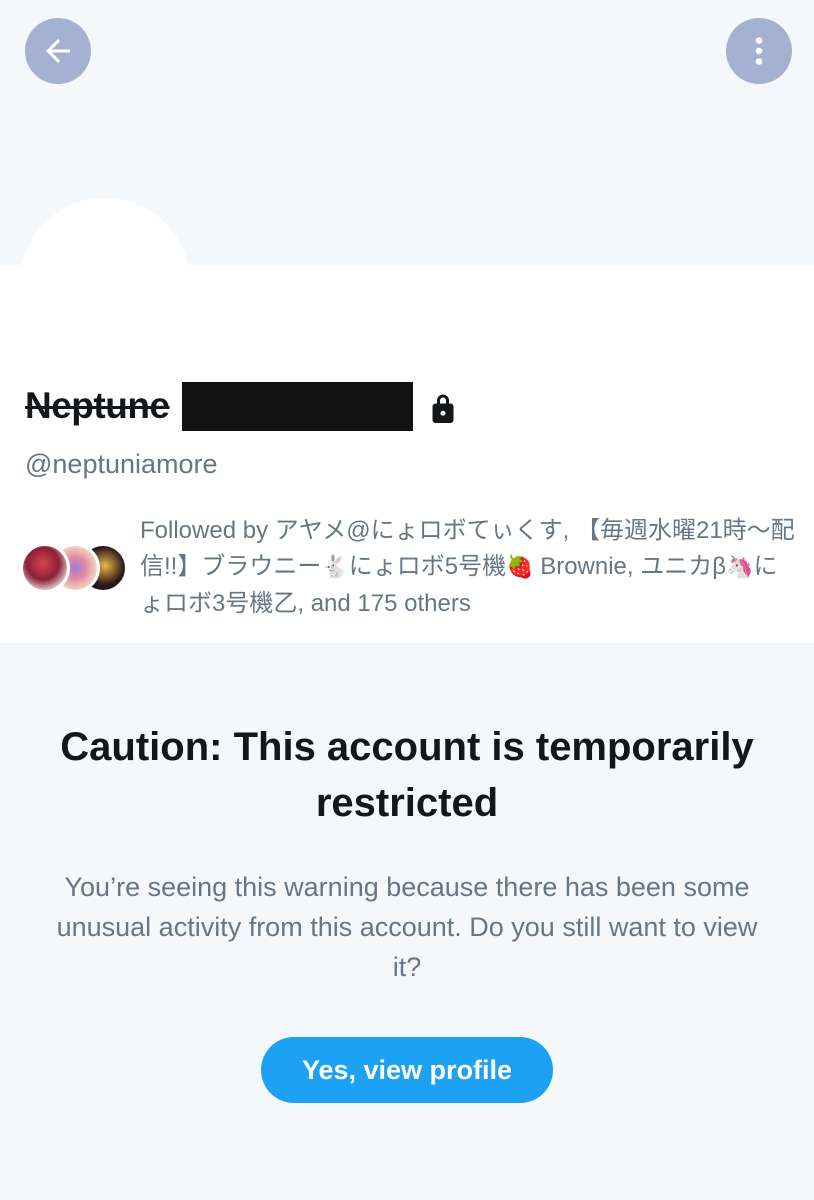  Describe the element at coordinates (335, 567) in the screenshot. I see `rabbit-emoji: 🐇` at that location.